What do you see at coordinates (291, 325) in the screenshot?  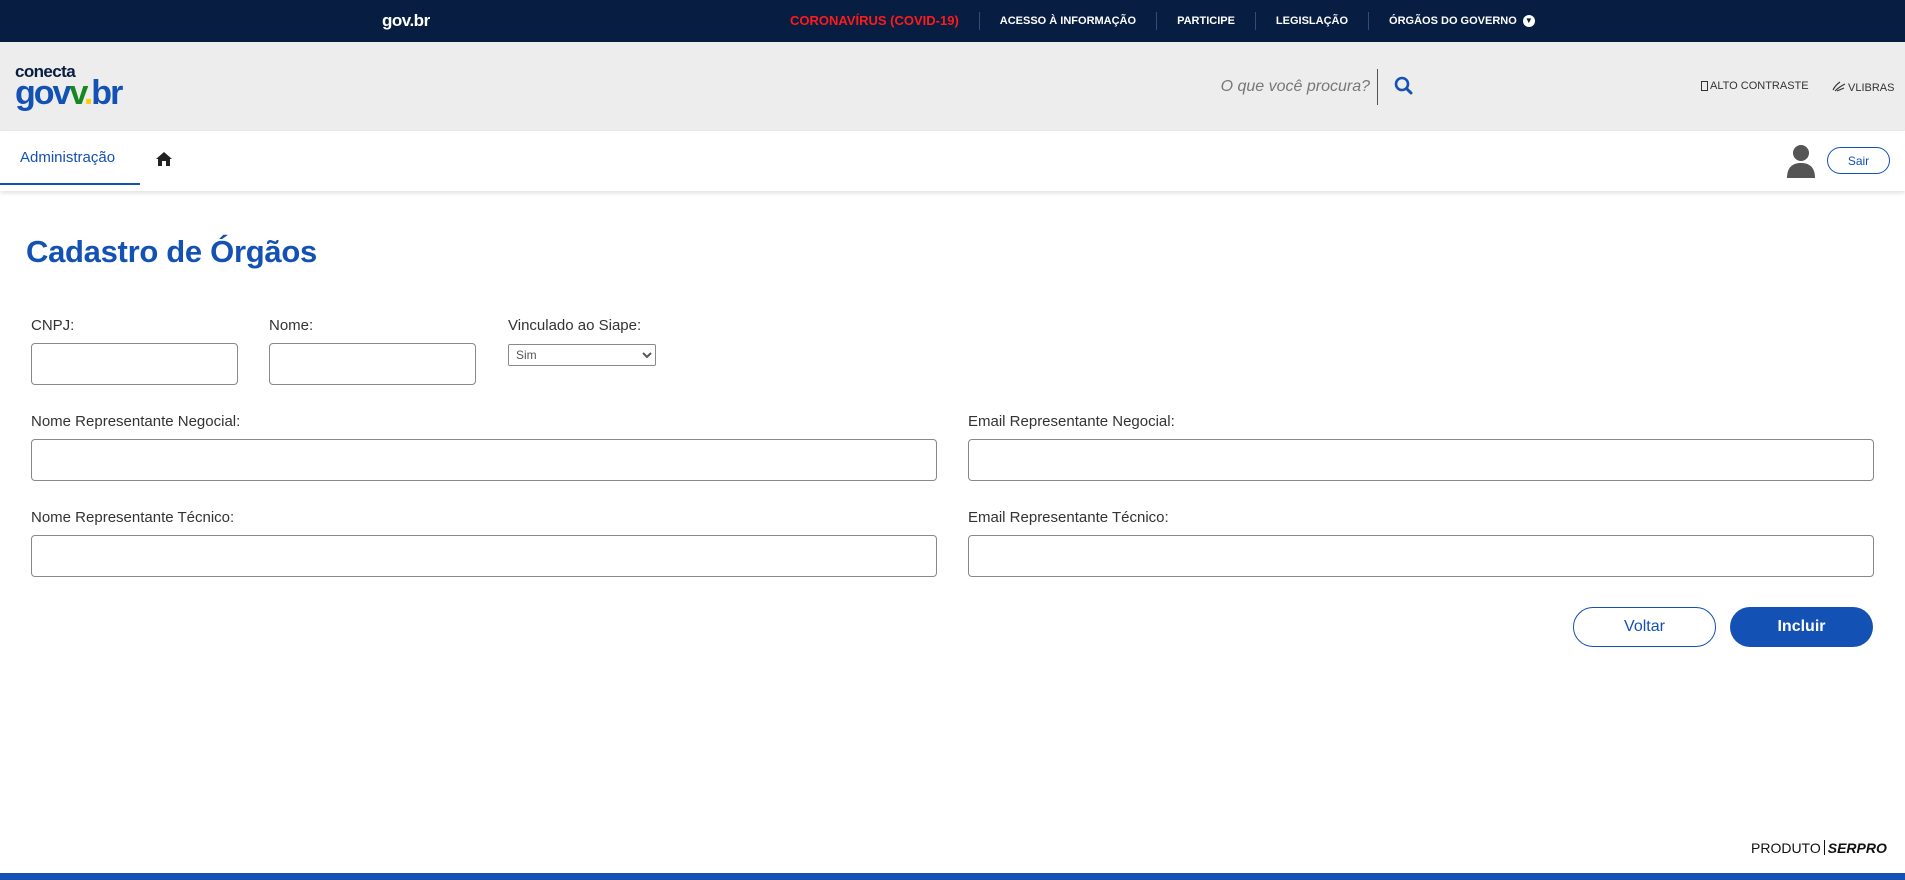 I see `nome-label: Nome:` at bounding box center [291, 325].